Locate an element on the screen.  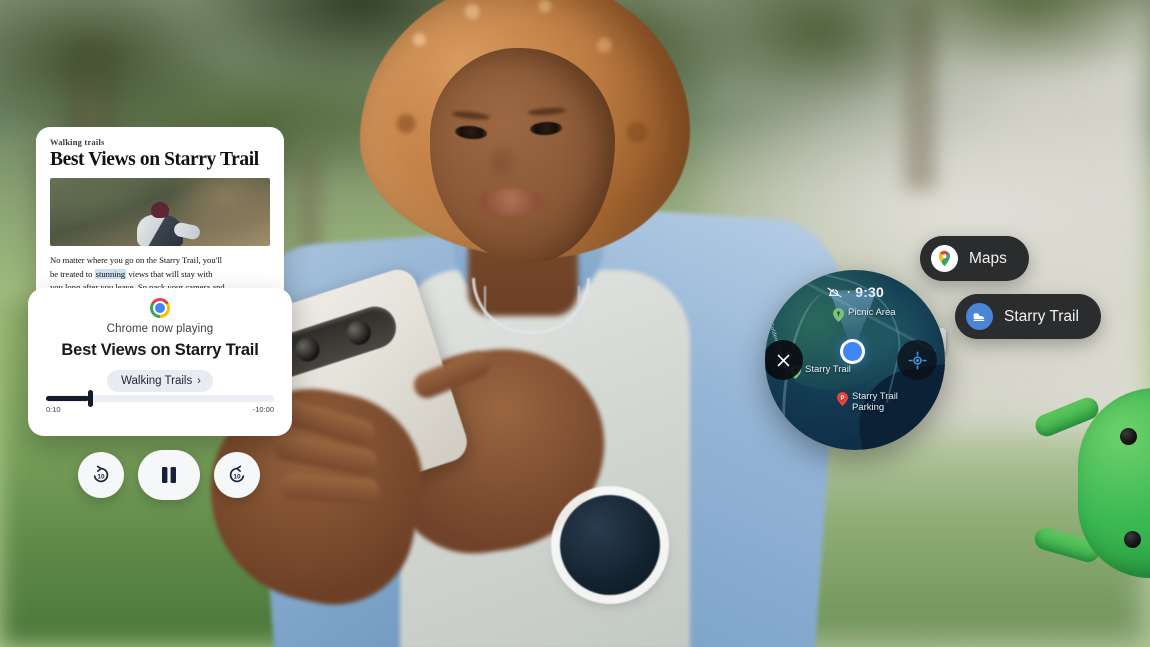
park-pin-icon is located at coordinates (838, 315).